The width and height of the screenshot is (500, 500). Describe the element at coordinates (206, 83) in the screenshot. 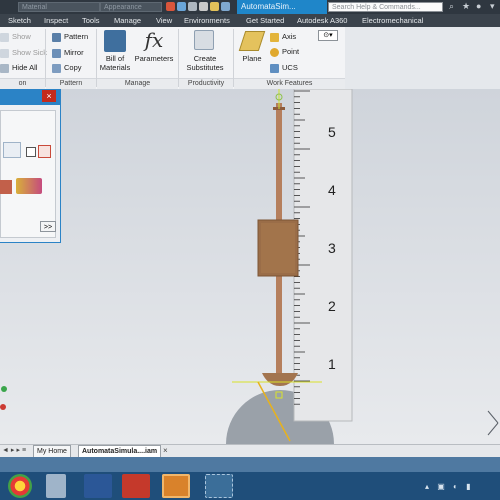

I see `productivity-panel-label: Productivity` at that location.